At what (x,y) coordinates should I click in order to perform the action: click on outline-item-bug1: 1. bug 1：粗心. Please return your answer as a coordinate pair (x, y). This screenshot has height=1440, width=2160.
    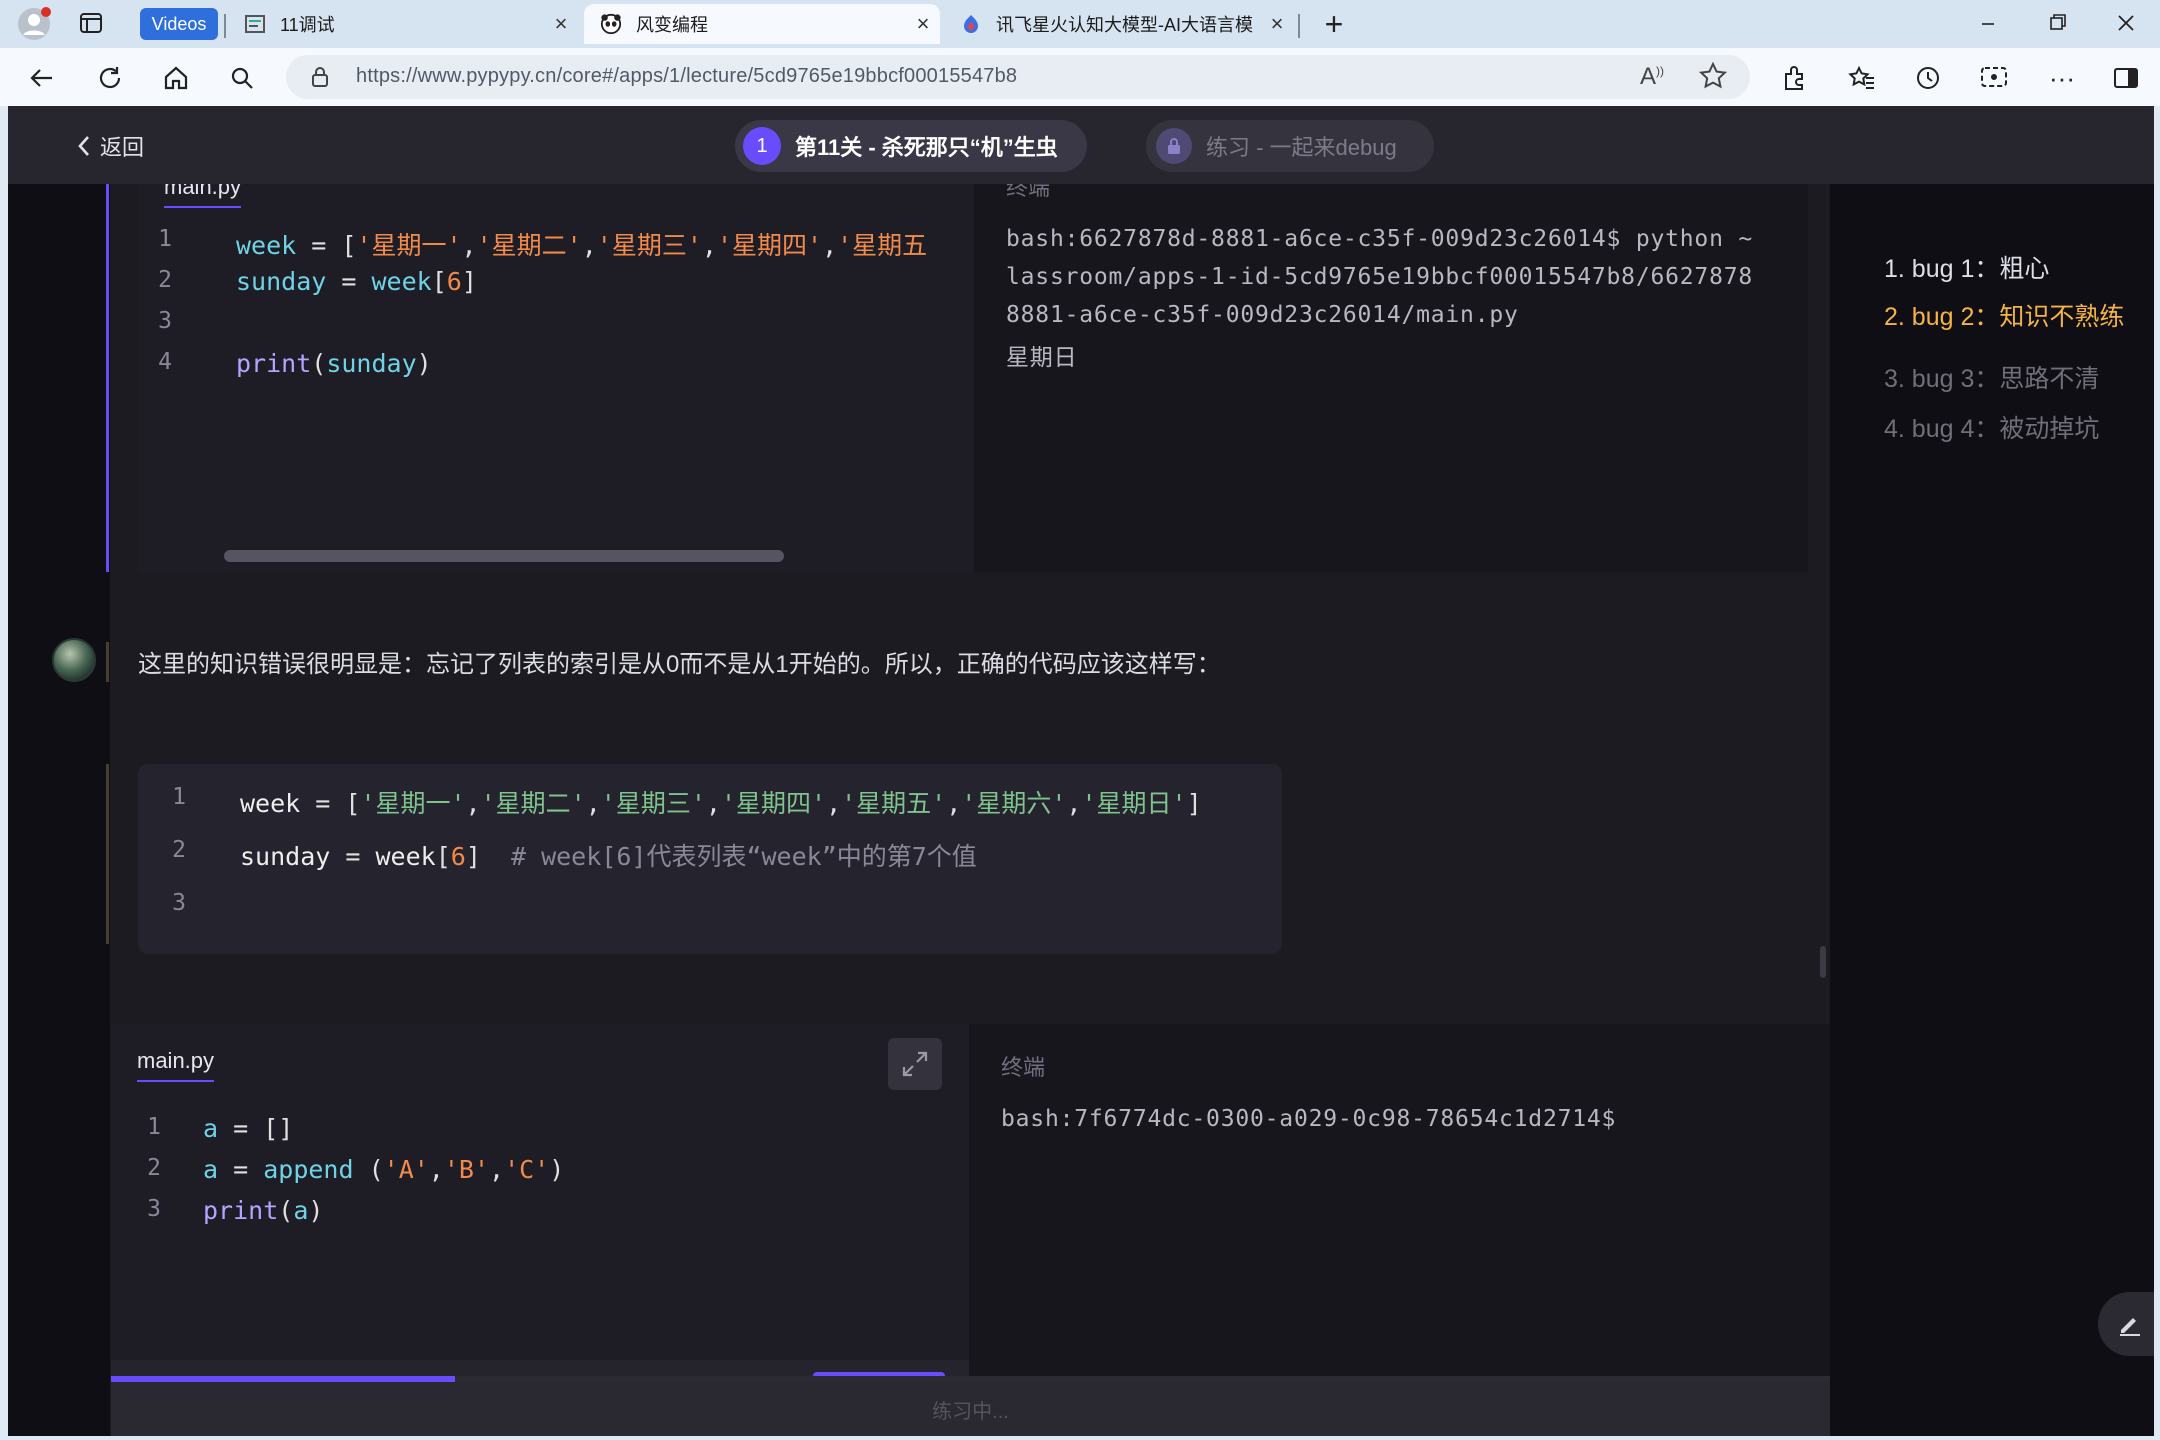
    Looking at the image, I should click on (2009, 269).